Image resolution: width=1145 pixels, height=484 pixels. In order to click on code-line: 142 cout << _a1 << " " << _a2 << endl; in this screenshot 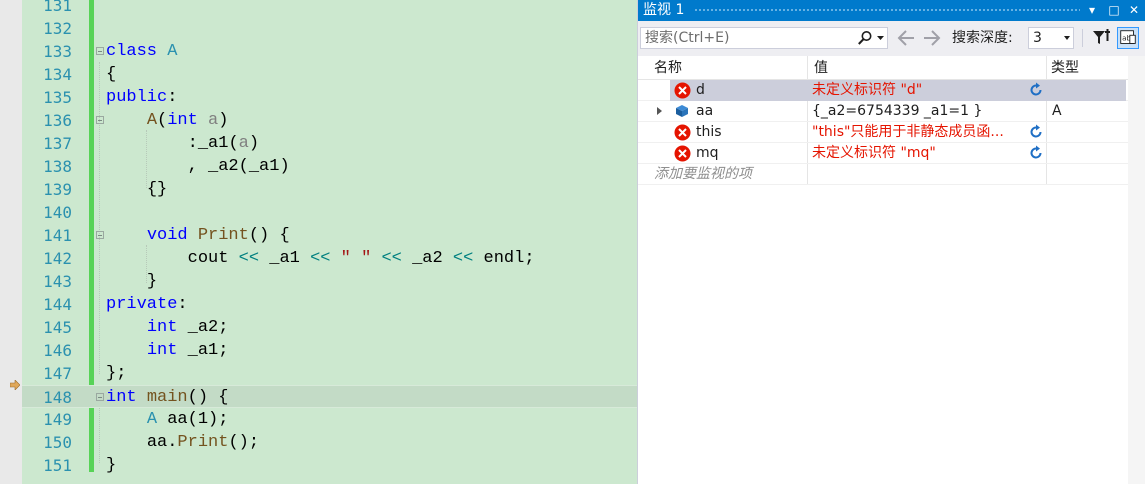, I will do `click(329, 258)`.